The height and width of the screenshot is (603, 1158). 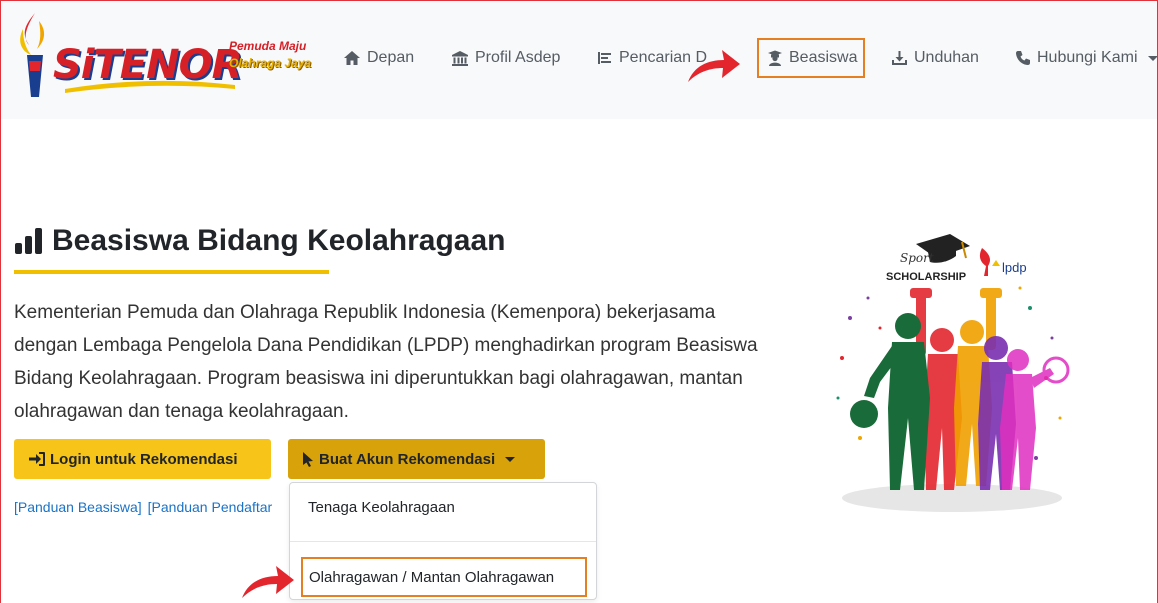 What do you see at coordinates (518, 57) in the screenshot?
I see `nav-label: Profil Asdep` at bounding box center [518, 57].